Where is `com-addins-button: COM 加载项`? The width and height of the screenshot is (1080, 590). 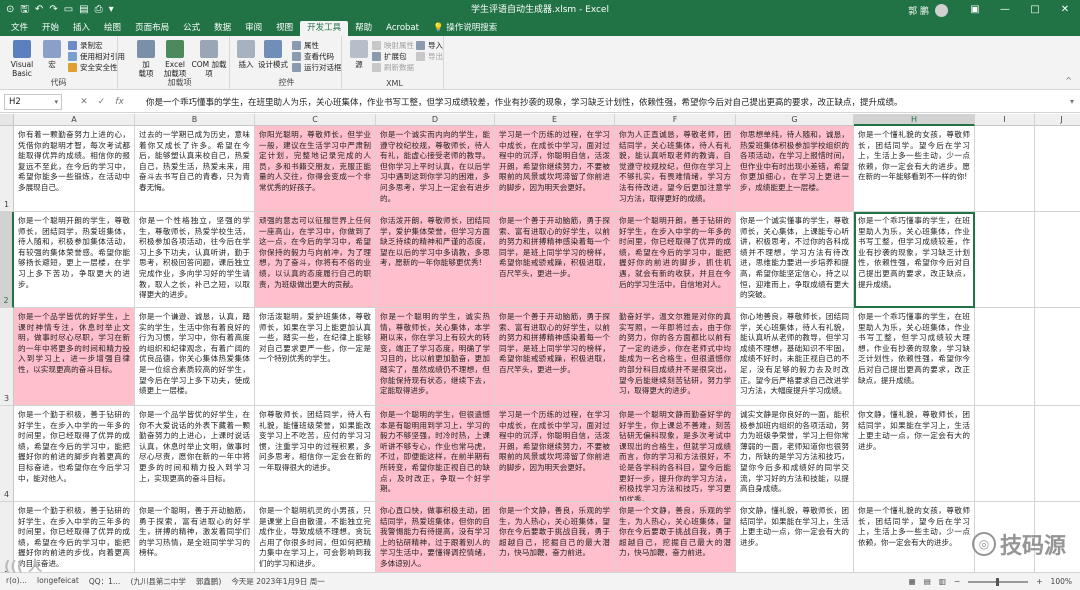 com-addins-button: COM 加载项 is located at coordinates (209, 59).